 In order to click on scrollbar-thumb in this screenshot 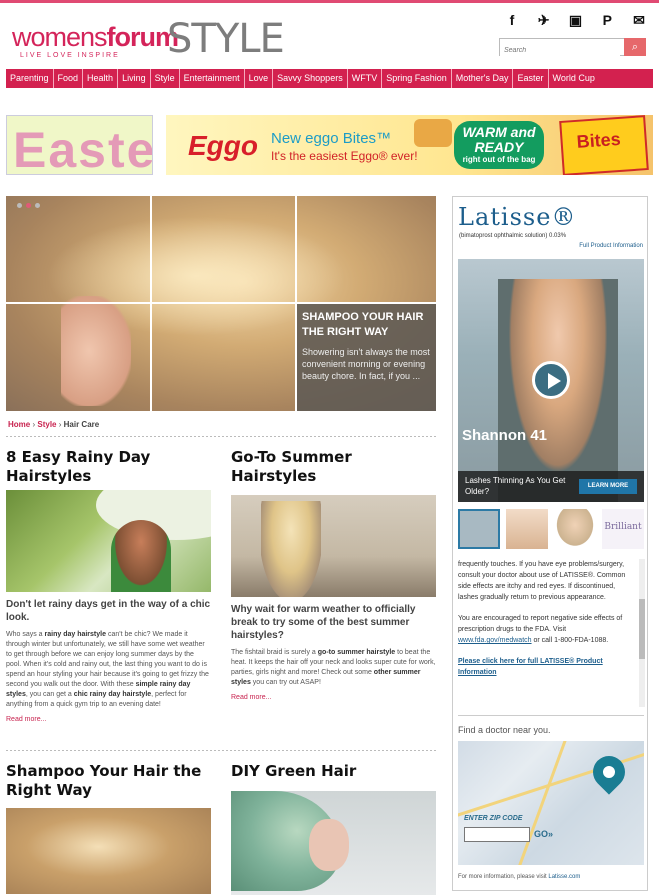, I will do `click(642, 629)`.